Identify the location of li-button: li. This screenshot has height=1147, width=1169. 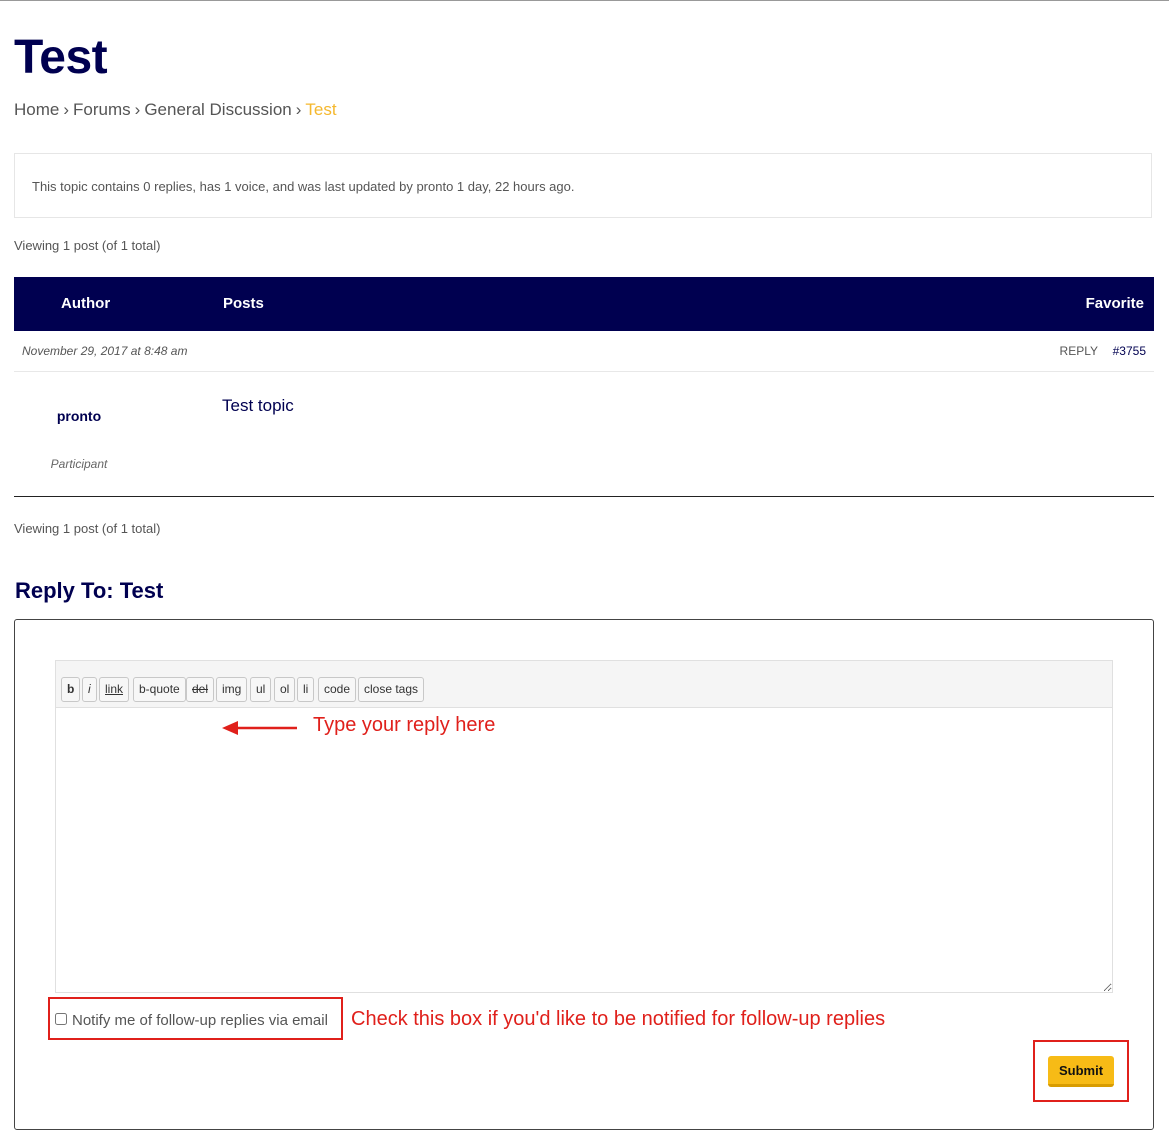
(306, 689).